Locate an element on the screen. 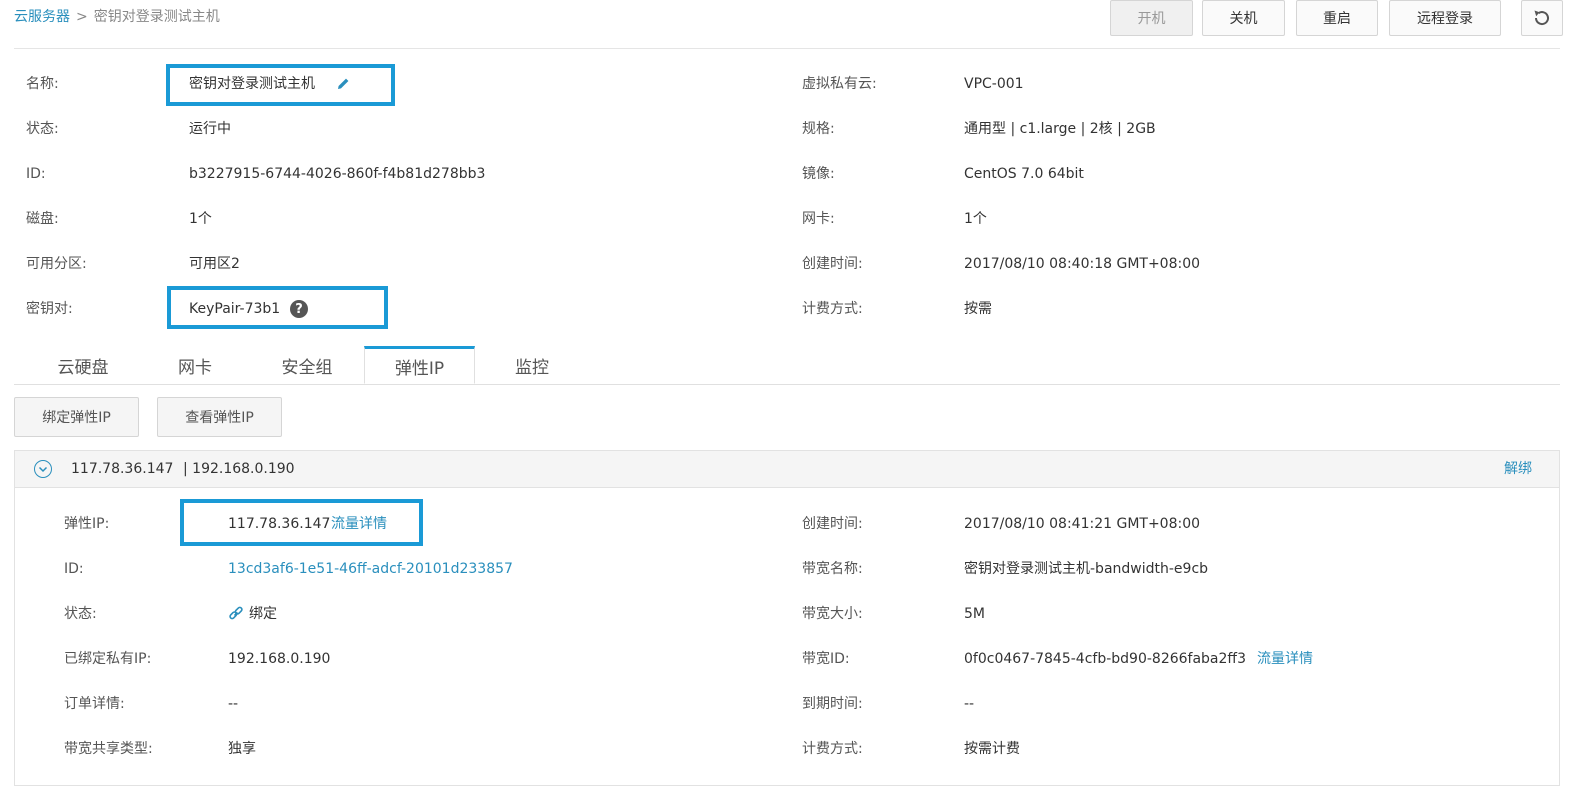  info-label-nic: 网卡: is located at coordinates (818, 219).